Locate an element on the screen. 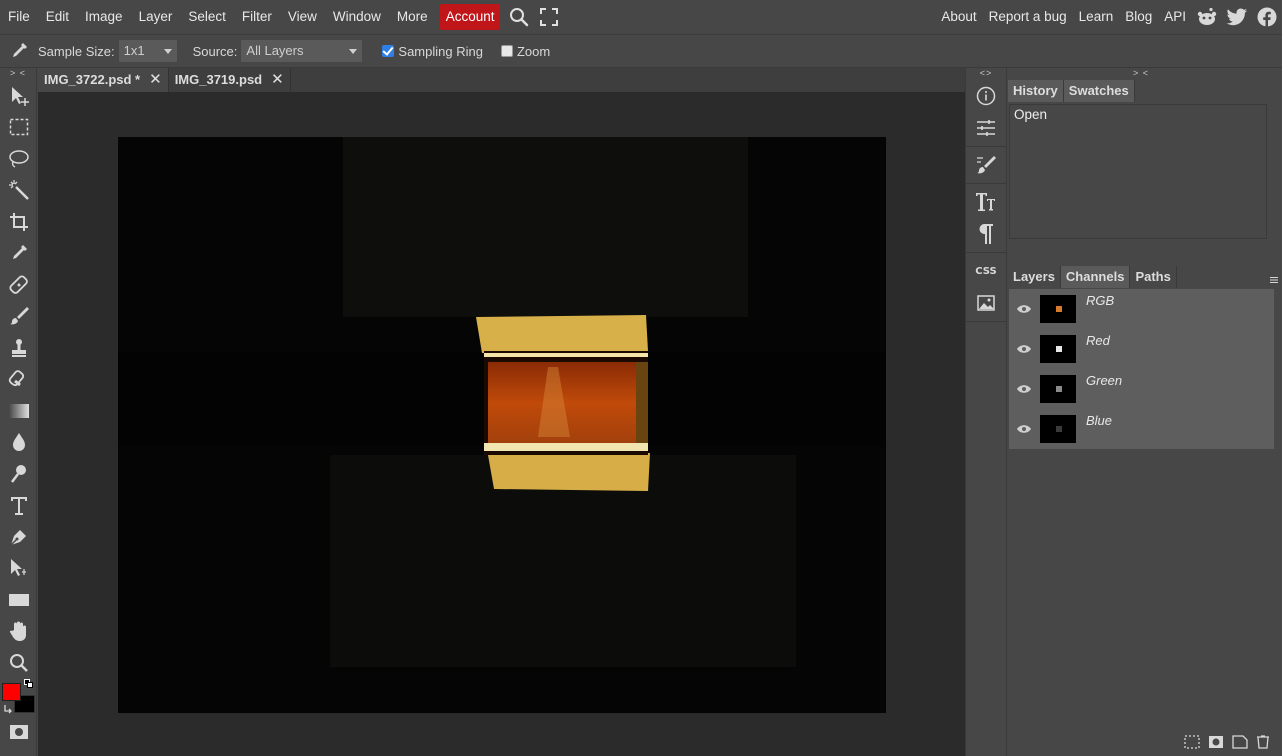 The height and width of the screenshot is (756, 1282). twitter-icon is located at coordinates (1237, 17).